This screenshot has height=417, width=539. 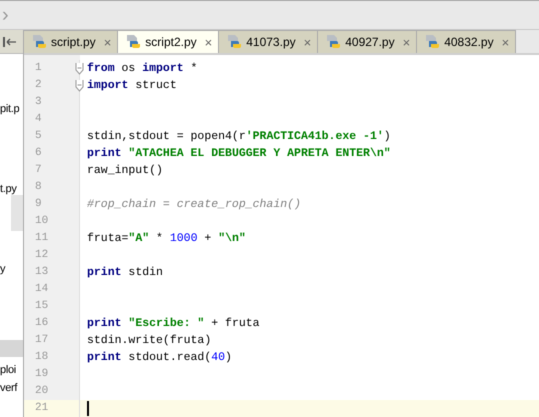 What do you see at coordinates (11, 348) in the screenshot?
I see `tree-row-highlight` at bounding box center [11, 348].